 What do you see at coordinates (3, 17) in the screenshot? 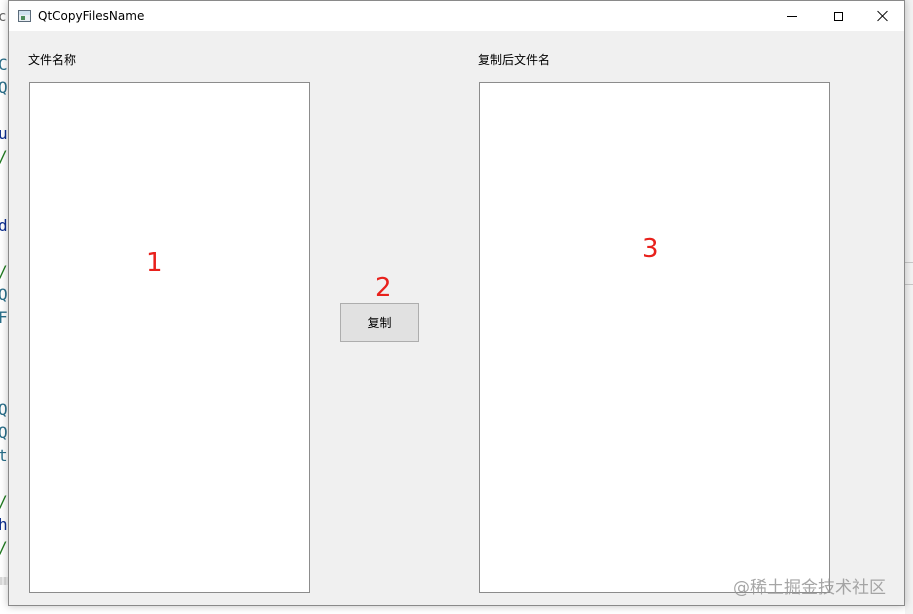
I see `editor-fragment: c` at bounding box center [3, 17].